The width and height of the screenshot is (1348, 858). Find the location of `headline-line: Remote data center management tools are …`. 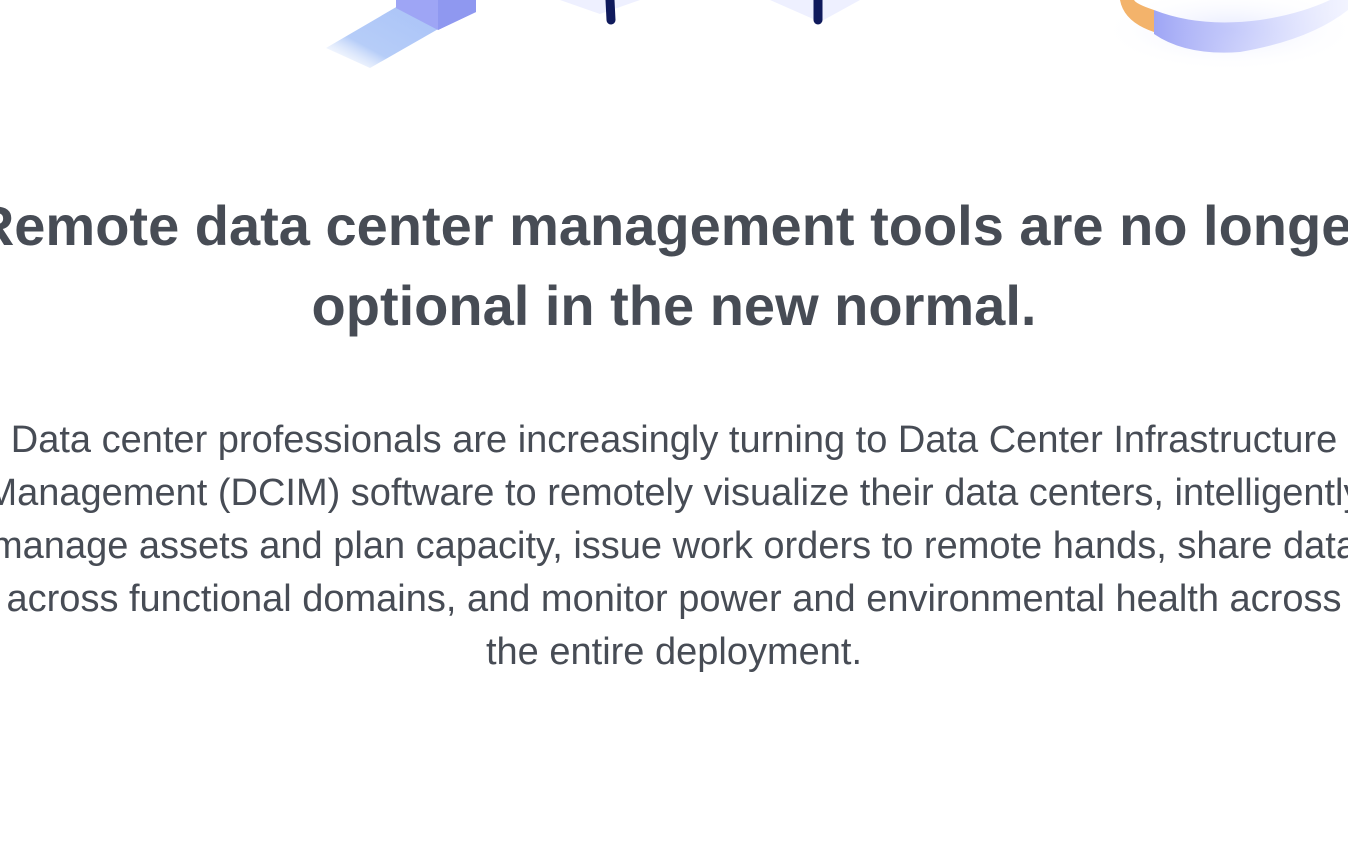

headline-line: Remote data center management tools are … is located at coordinates (674, 225).